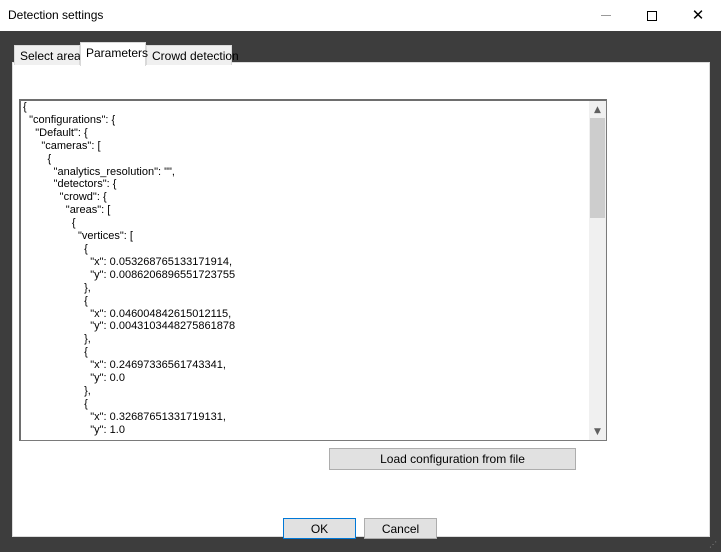 The width and height of the screenshot is (721, 552). I want to click on title-bar: Detection settings ✕, so click(360, 15).